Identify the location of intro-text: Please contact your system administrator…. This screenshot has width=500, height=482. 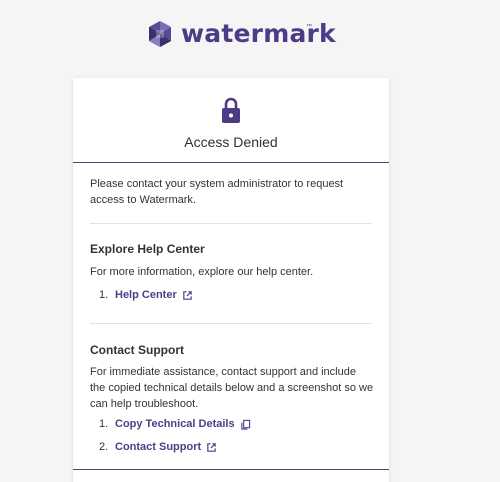
(217, 192).